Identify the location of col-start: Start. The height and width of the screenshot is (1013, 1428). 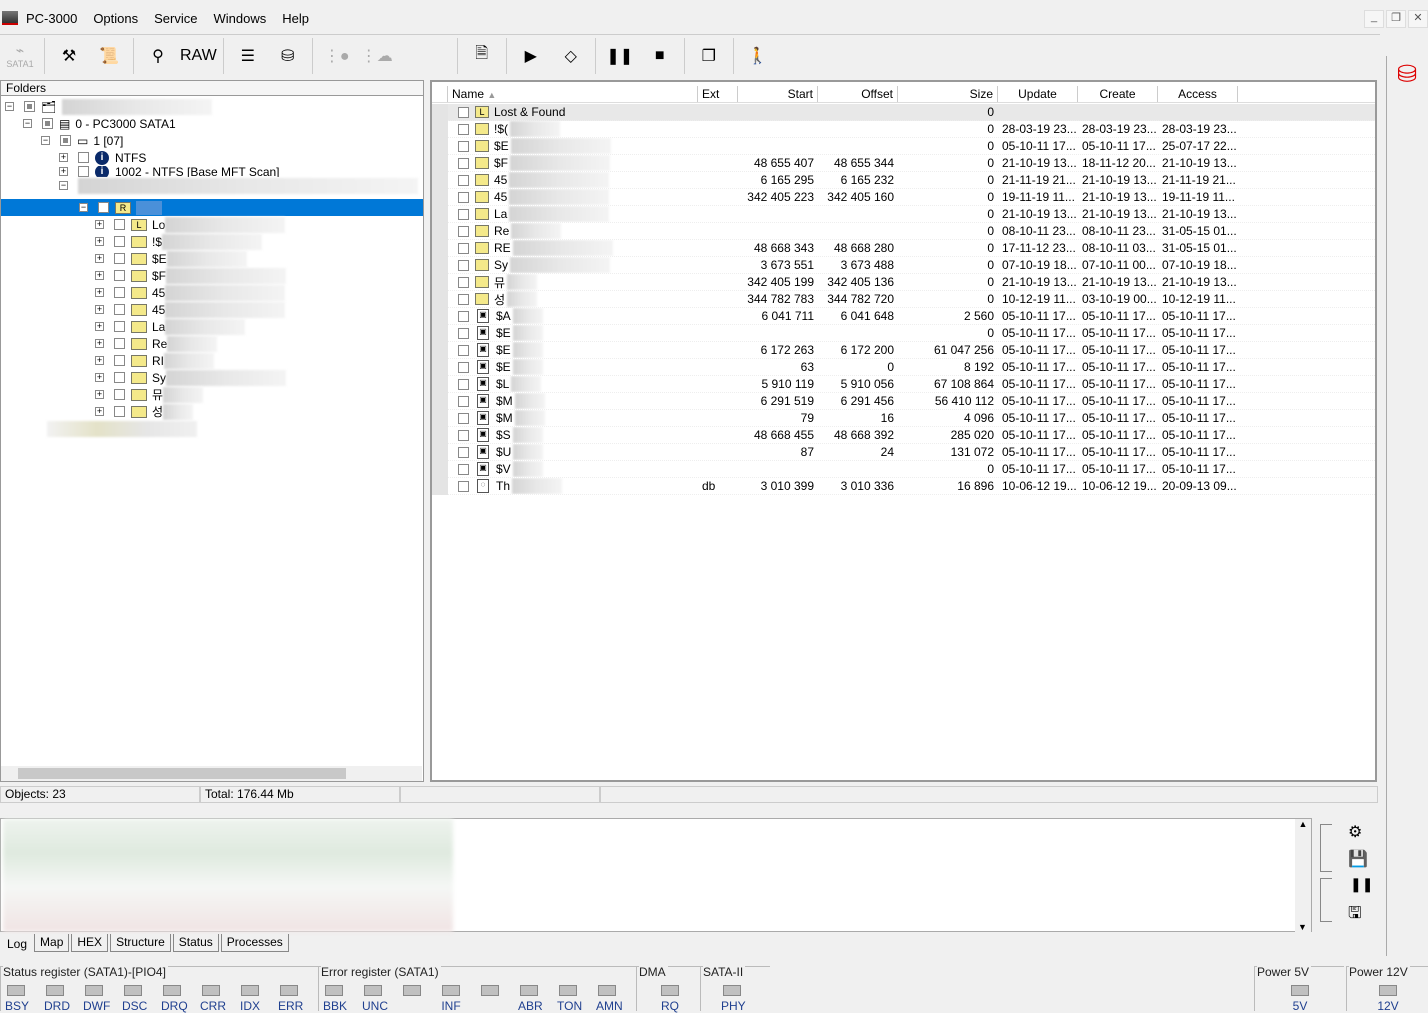
(778, 94).